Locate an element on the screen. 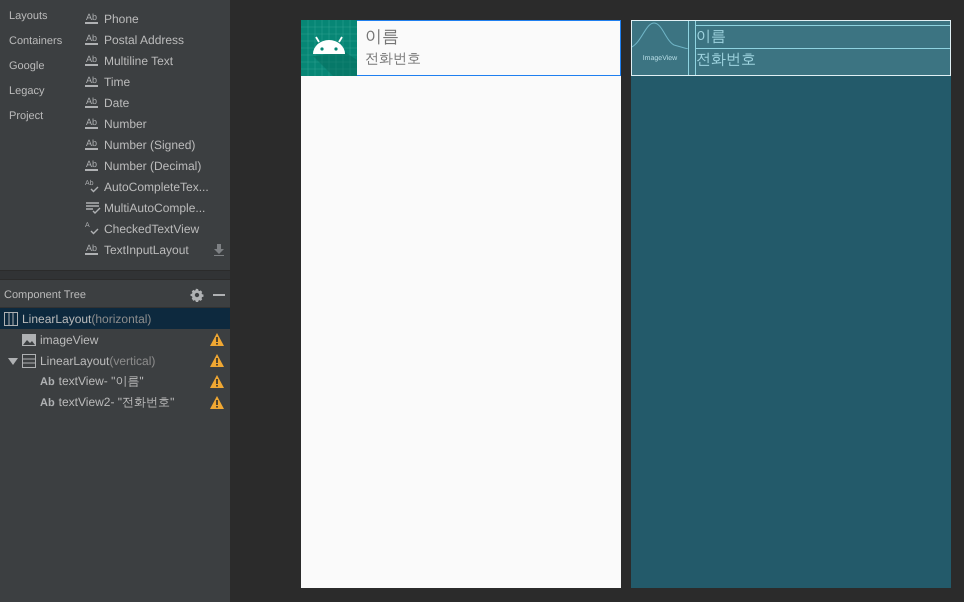 This screenshot has width=964, height=602. tree-item: LinearLayout(vertical) is located at coordinates (115, 360).